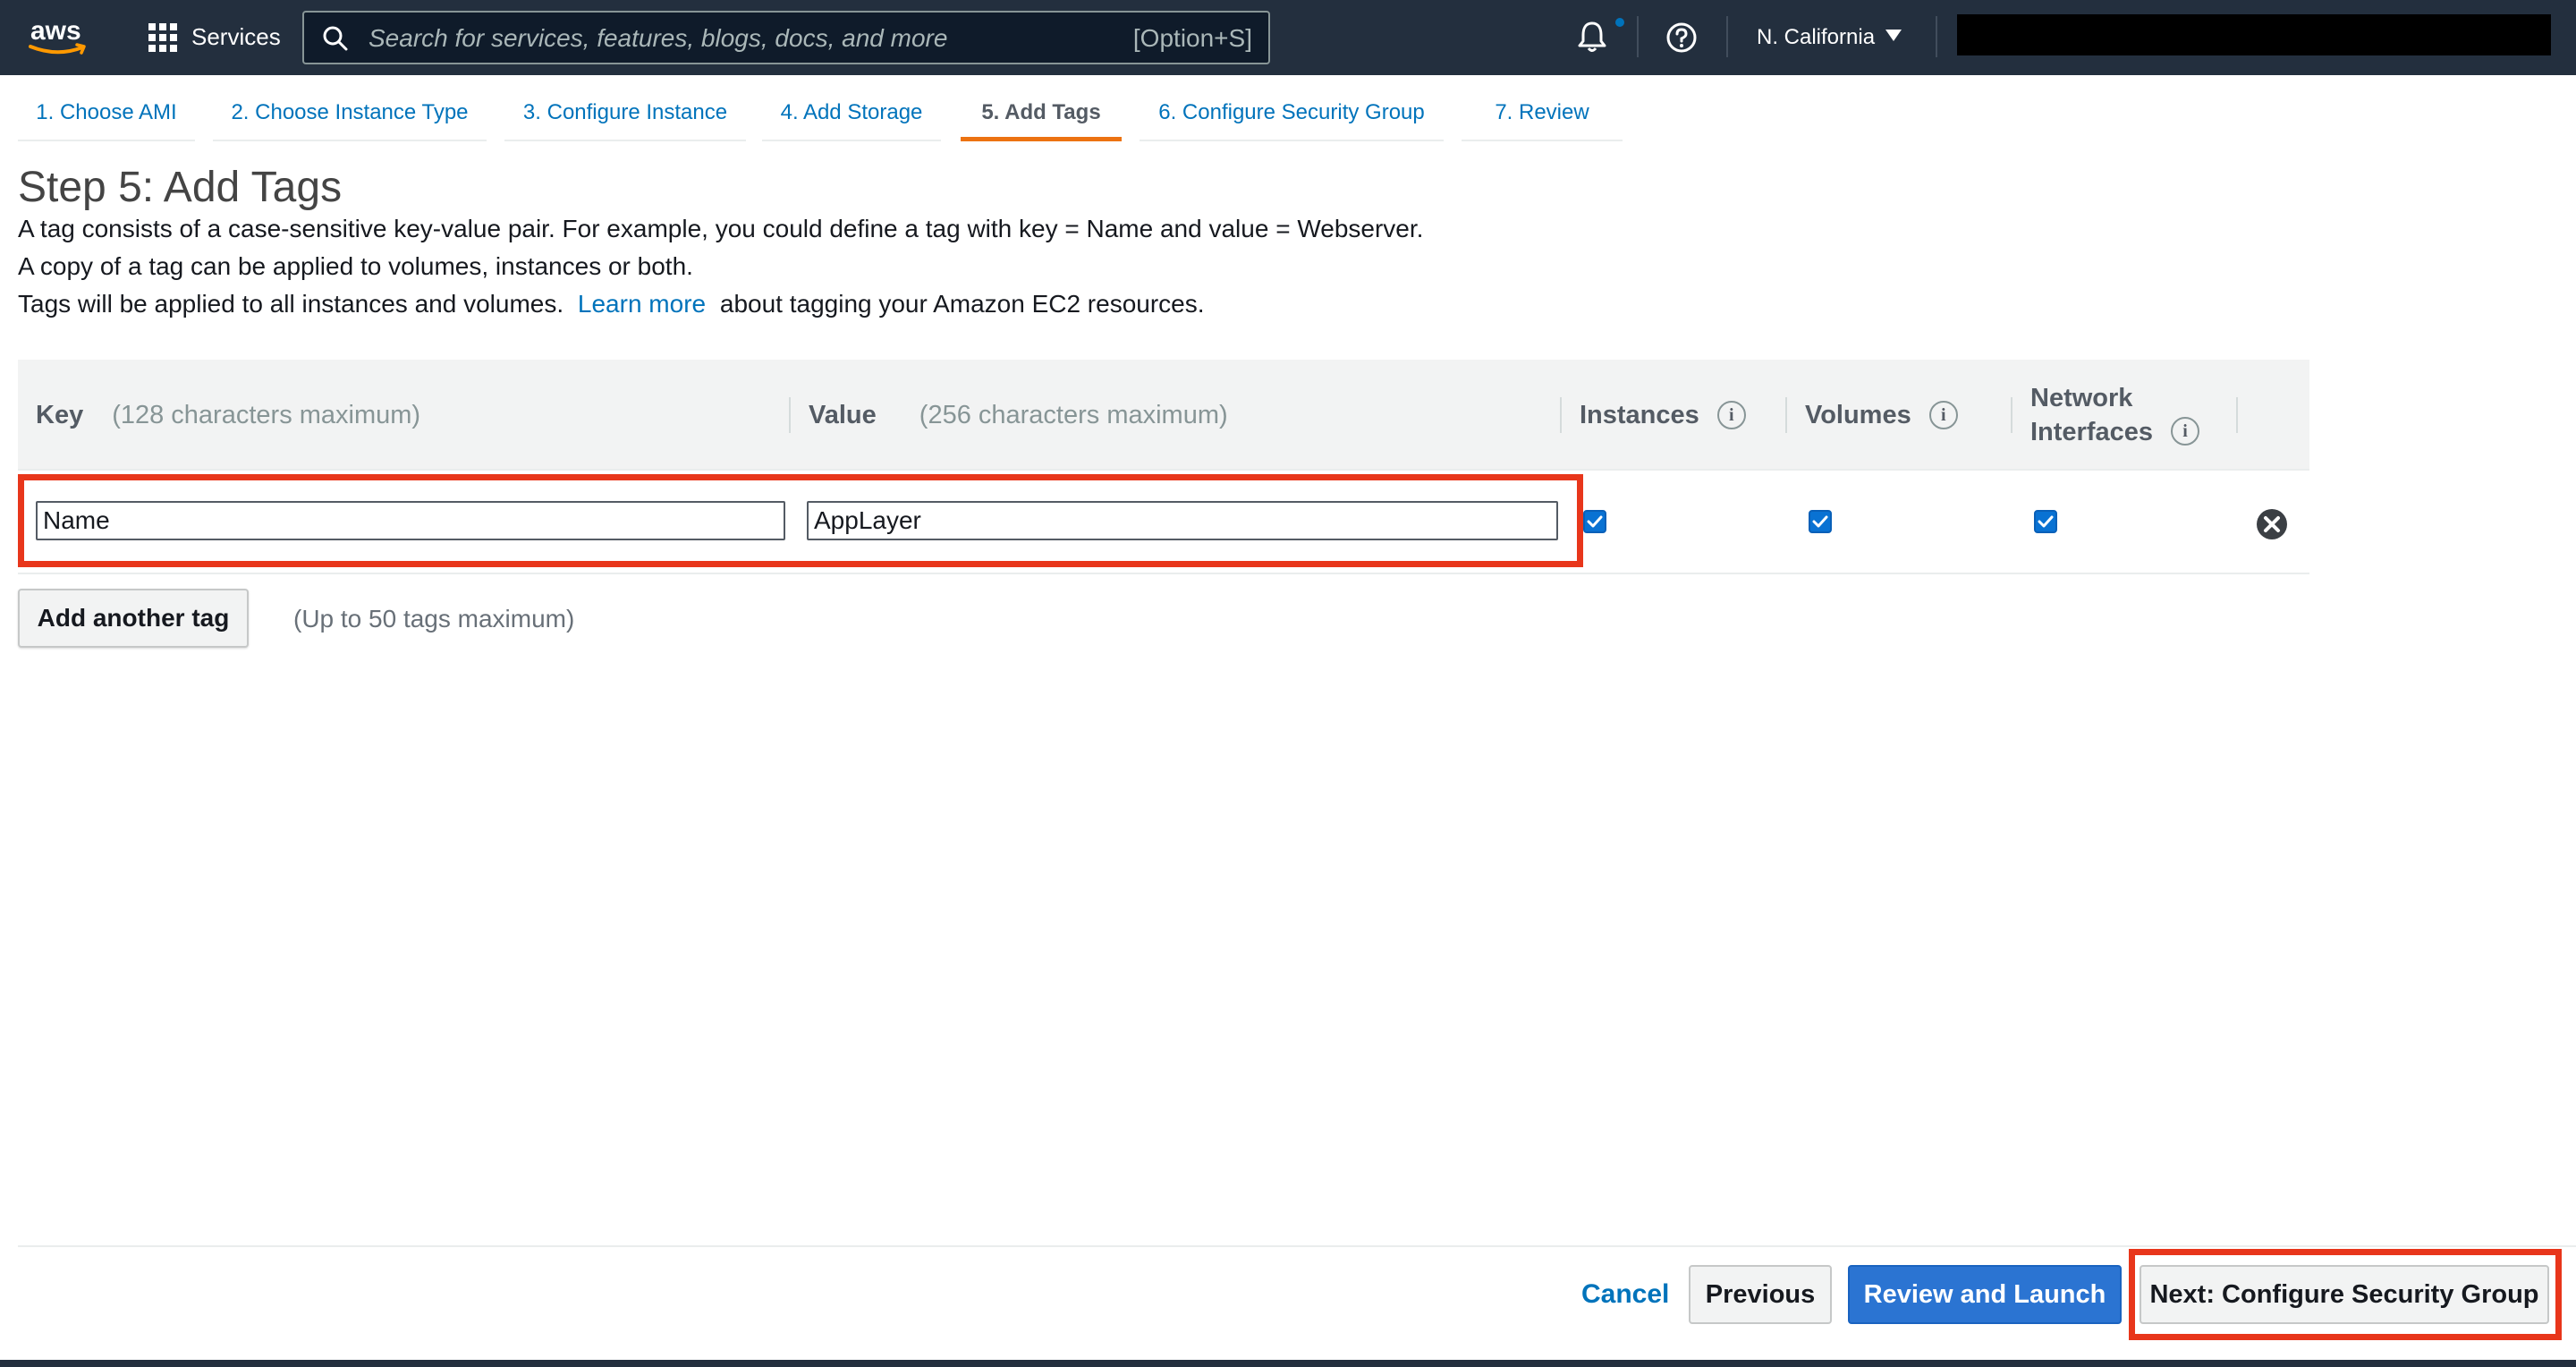 The image size is (2576, 1367). Describe the element at coordinates (2345, 1294) in the screenshot. I see `highlight-box-next-button` at that location.